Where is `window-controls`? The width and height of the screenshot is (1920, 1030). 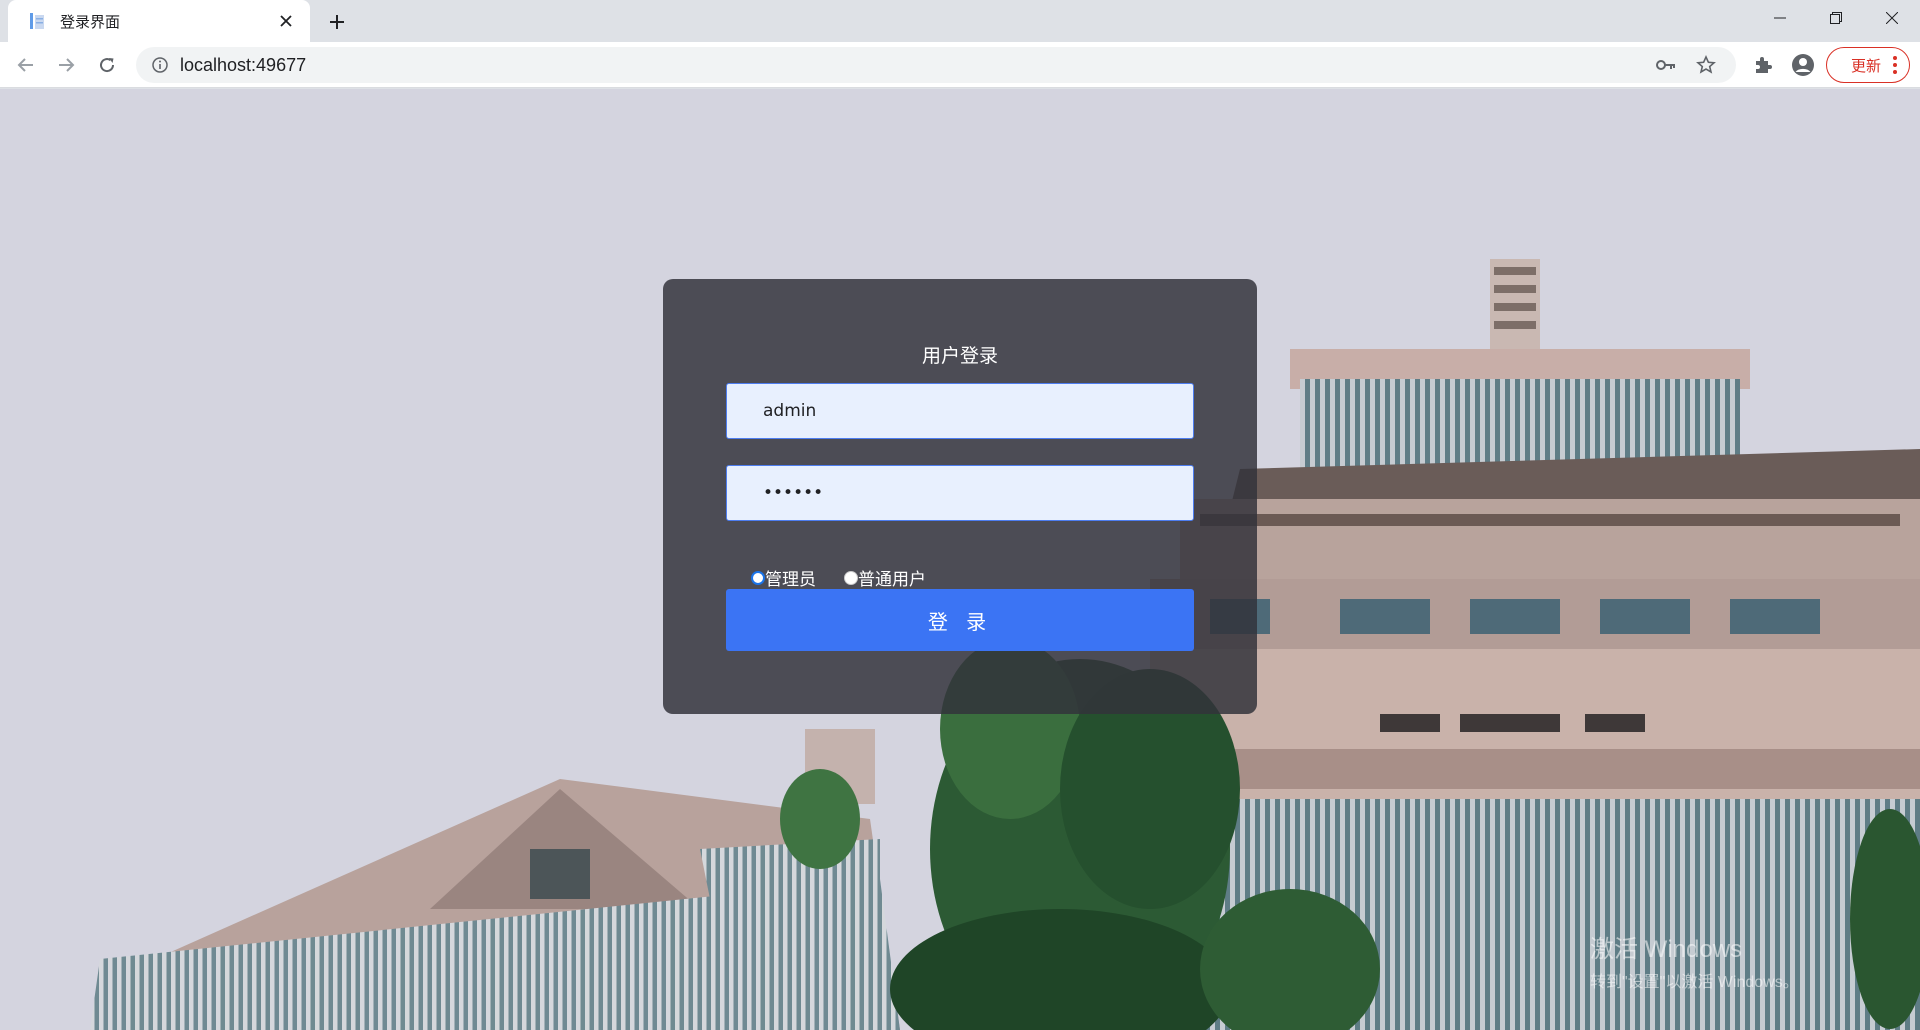
window-controls is located at coordinates (1836, 18).